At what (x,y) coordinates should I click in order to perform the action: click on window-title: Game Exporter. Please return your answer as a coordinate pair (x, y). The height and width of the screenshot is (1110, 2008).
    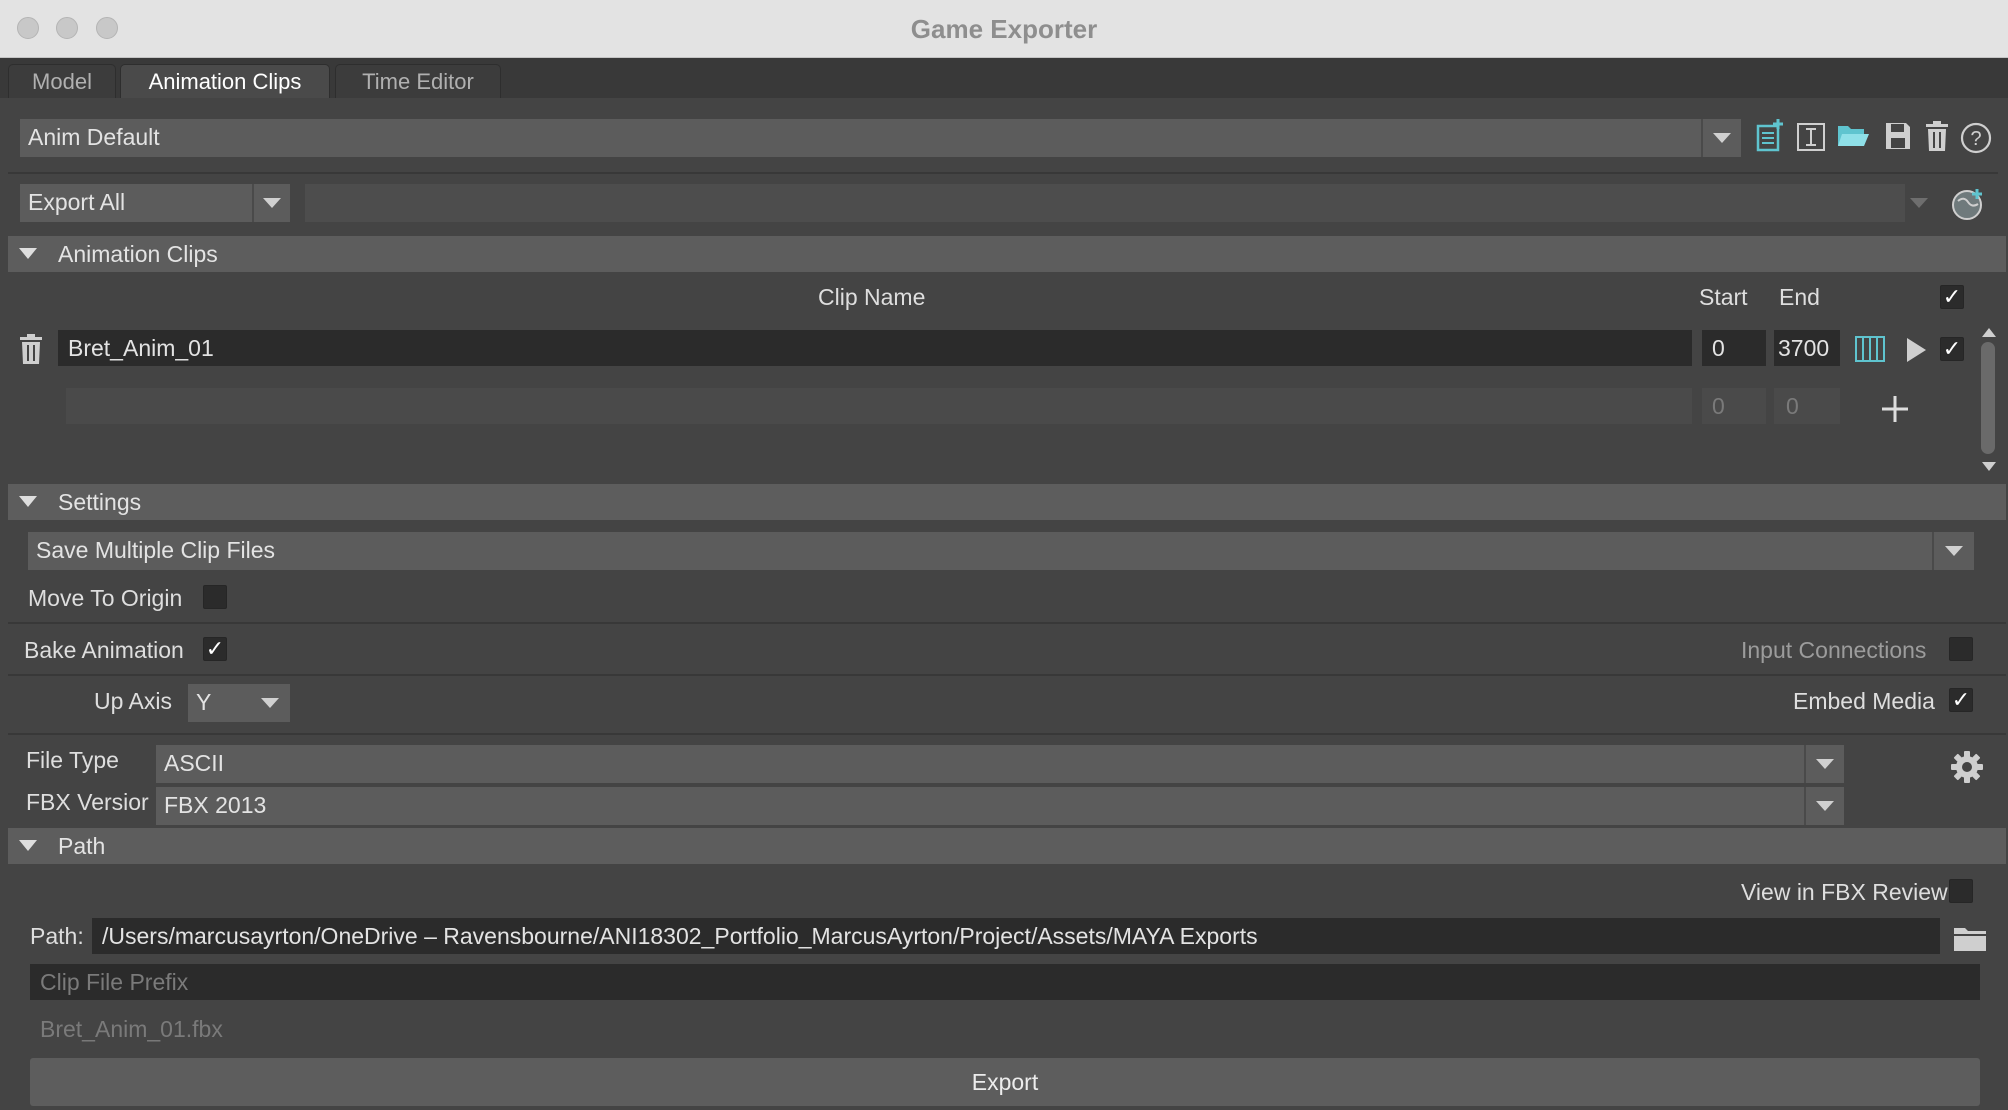
    Looking at the image, I should click on (1004, 29).